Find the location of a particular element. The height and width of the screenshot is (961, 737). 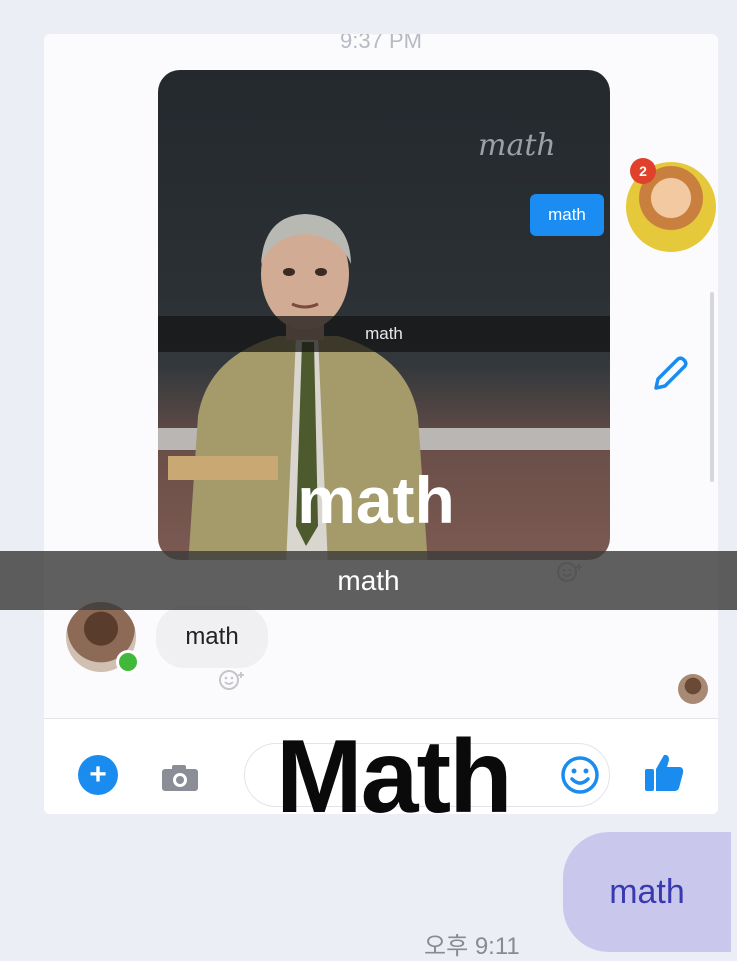

main-caption-bar: math is located at coordinates (368, 580).